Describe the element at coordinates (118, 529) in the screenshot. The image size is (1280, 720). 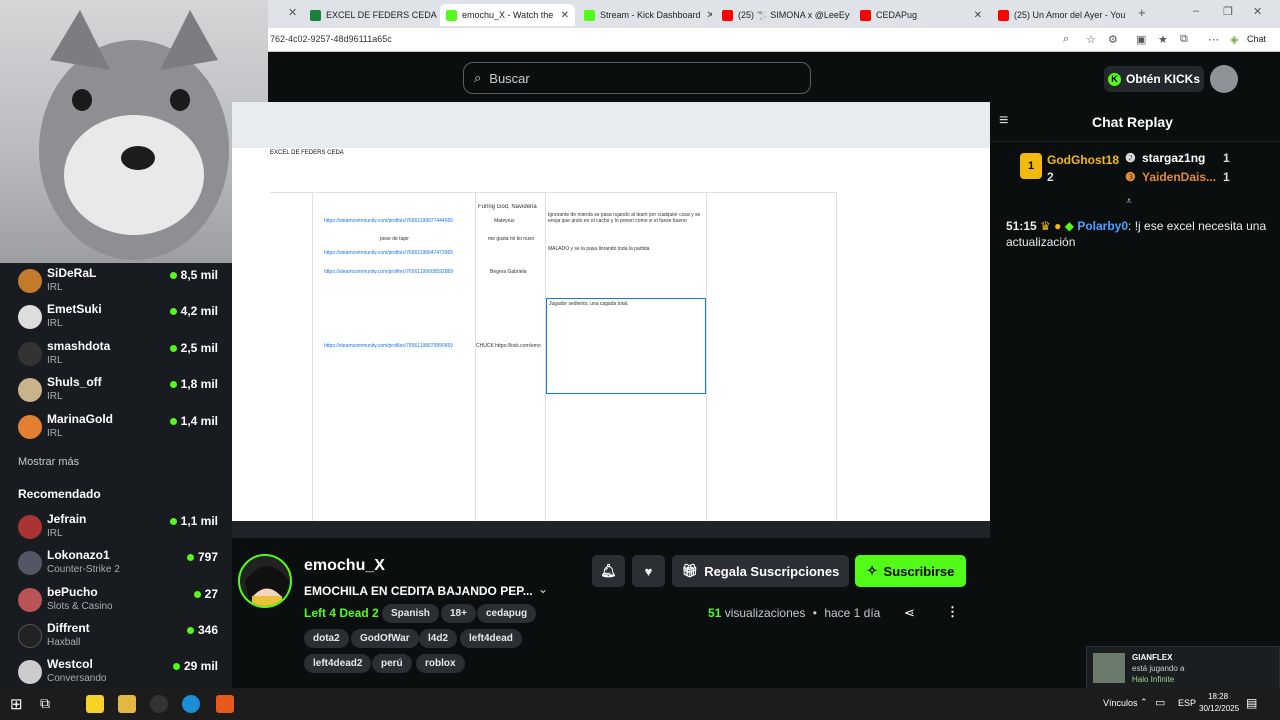
I see `sidebar-item-jefrain: Jefrain IRL 1,1 mil` at that location.